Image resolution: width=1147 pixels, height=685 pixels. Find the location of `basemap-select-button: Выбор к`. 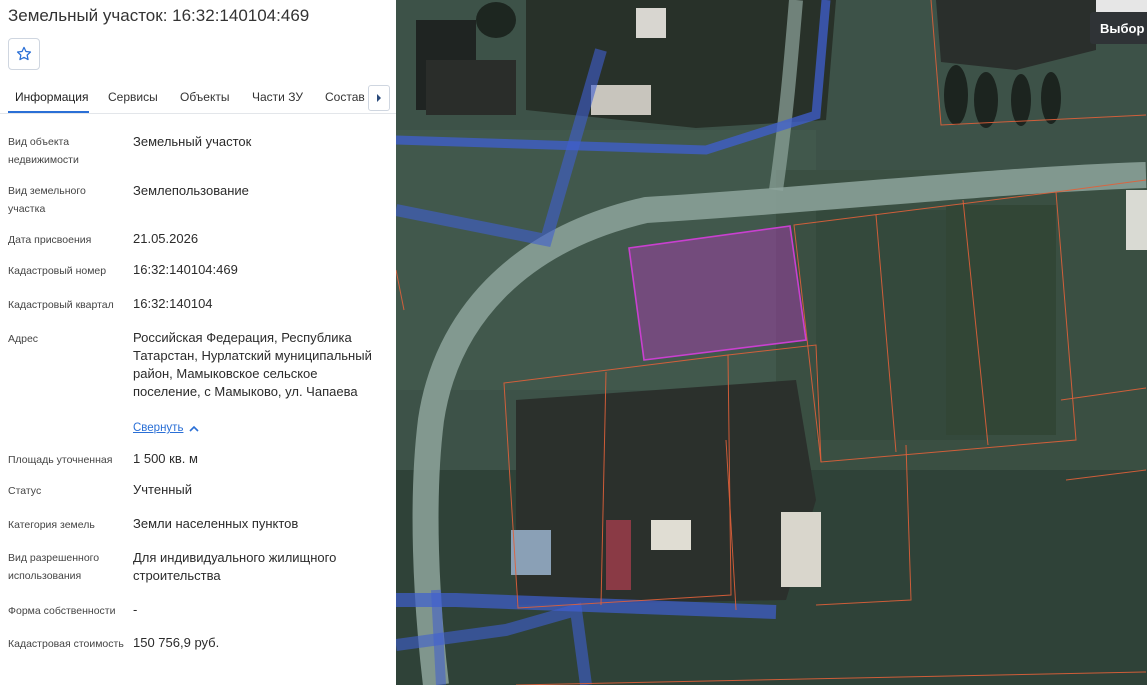

basemap-select-button: Выбор к is located at coordinates (1118, 28).